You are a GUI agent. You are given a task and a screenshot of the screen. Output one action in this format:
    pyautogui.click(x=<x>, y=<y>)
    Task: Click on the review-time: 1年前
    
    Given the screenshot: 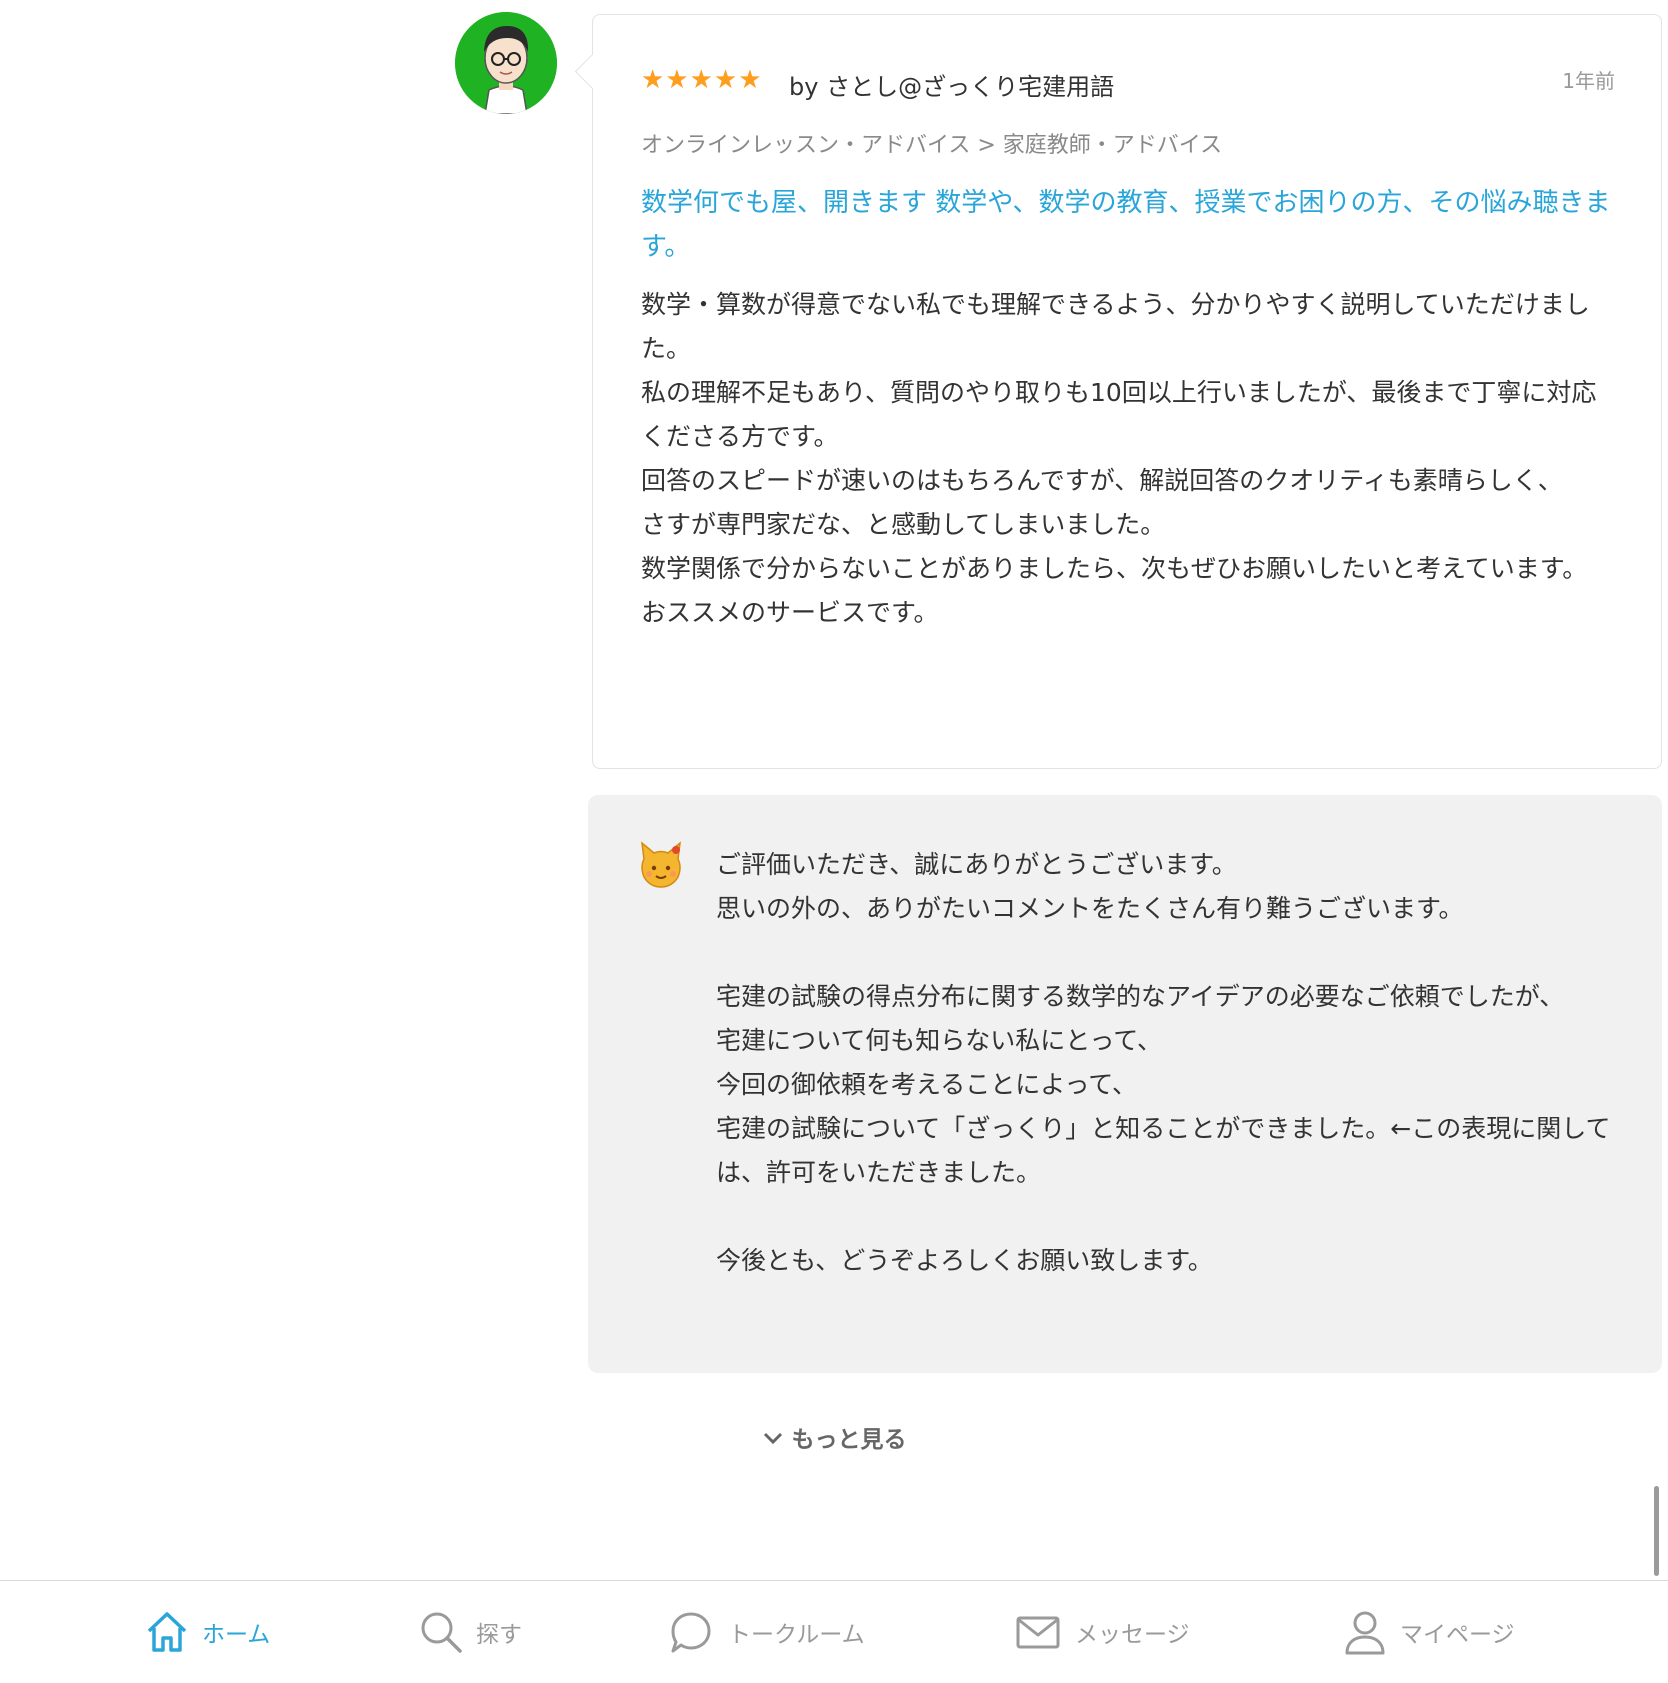 What is the action you would take?
    pyautogui.click(x=1588, y=81)
    